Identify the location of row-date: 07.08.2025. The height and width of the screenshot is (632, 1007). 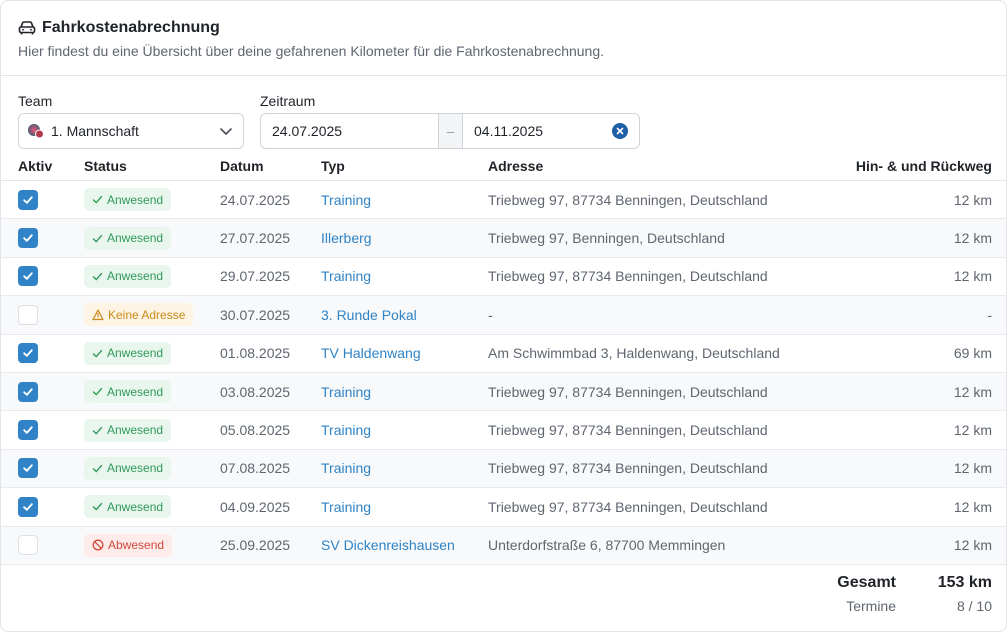
(255, 468).